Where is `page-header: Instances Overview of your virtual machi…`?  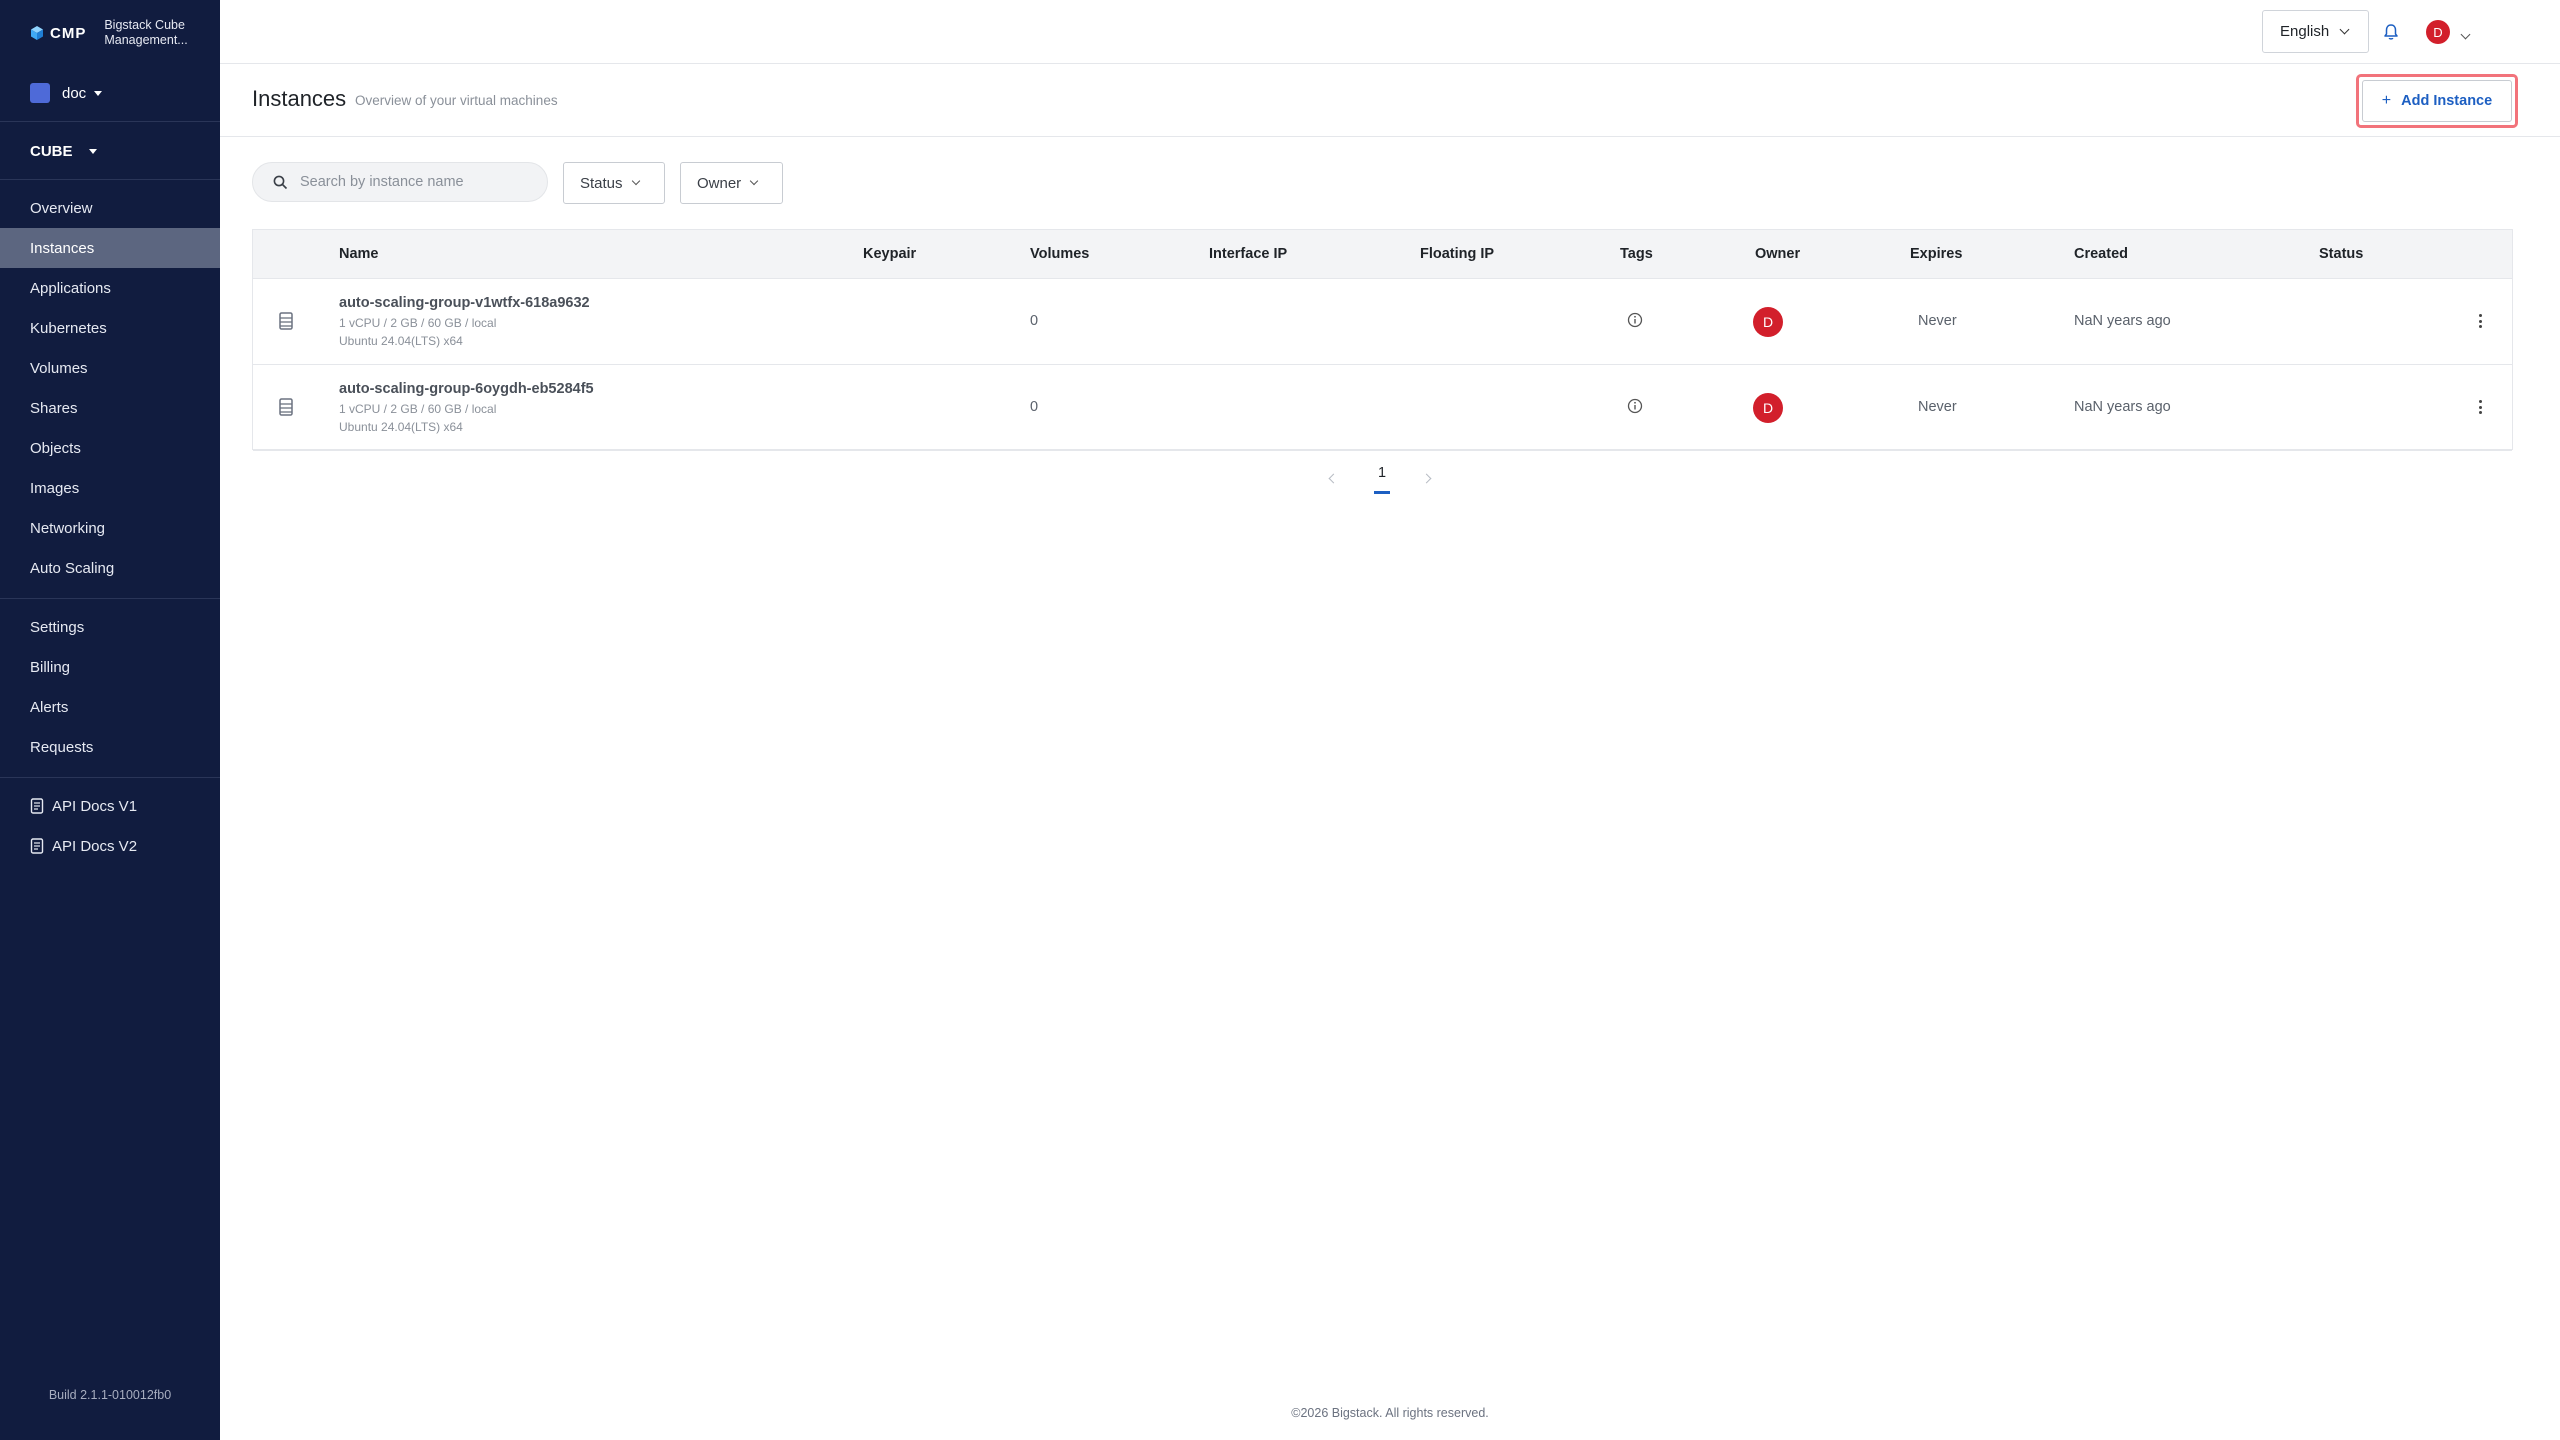 page-header: Instances Overview of your virtual machi… is located at coordinates (1390, 100).